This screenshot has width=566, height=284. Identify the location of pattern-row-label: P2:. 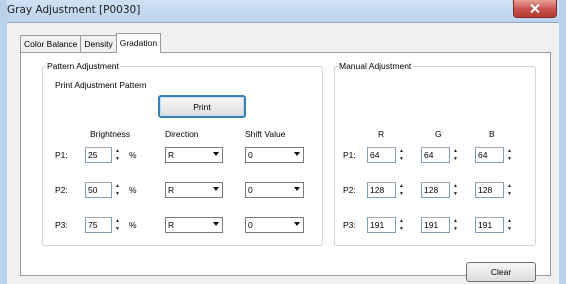
(61, 190).